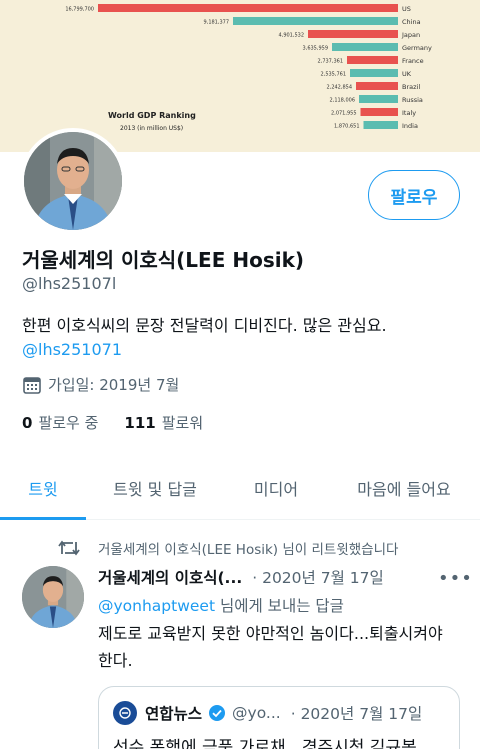 Image resolution: width=480 pixels, height=749 pixels. Describe the element at coordinates (346, 127) in the screenshot. I see `banner-value-india: 1,870,651` at that location.